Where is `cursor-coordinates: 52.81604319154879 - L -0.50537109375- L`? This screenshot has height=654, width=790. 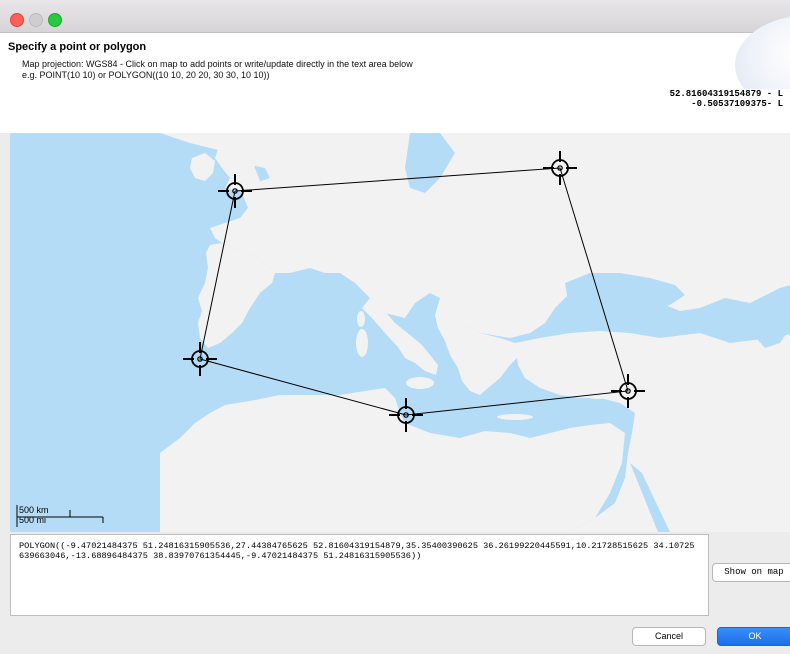 cursor-coordinates: 52.81604319154879 - L -0.50537109375- L is located at coordinates (726, 99).